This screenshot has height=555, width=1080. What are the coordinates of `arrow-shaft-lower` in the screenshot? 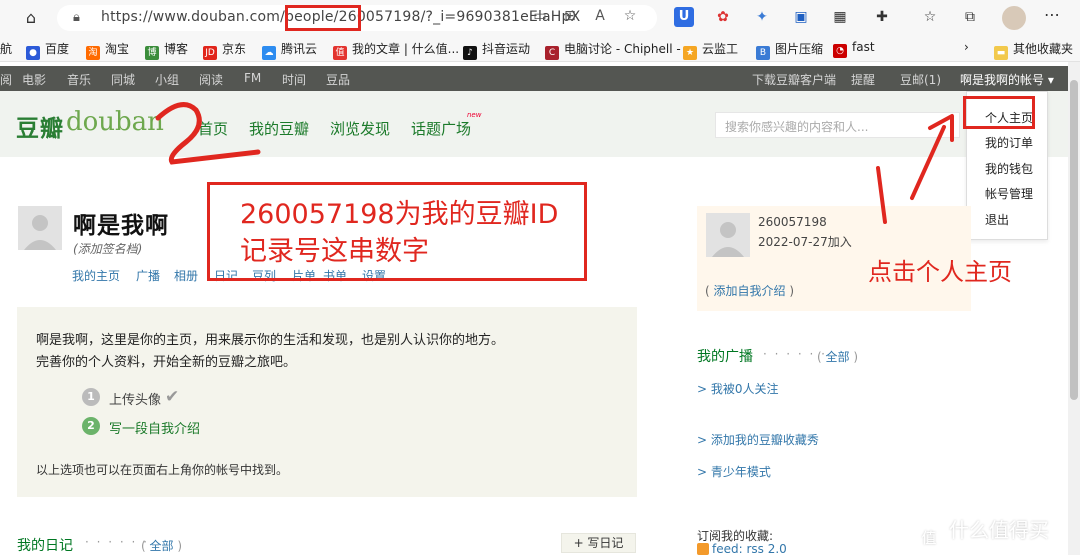 It's located at (881, 195).